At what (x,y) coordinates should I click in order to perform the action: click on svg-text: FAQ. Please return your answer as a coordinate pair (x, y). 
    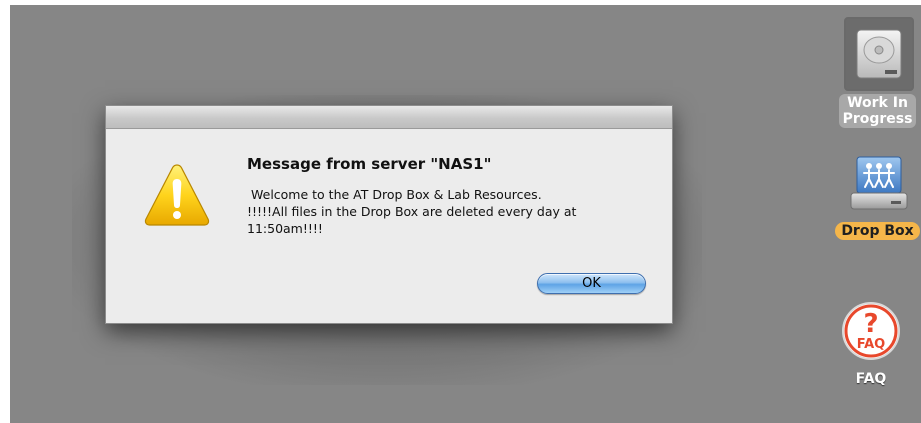
    Looking at the image, I should click on (871, 344).